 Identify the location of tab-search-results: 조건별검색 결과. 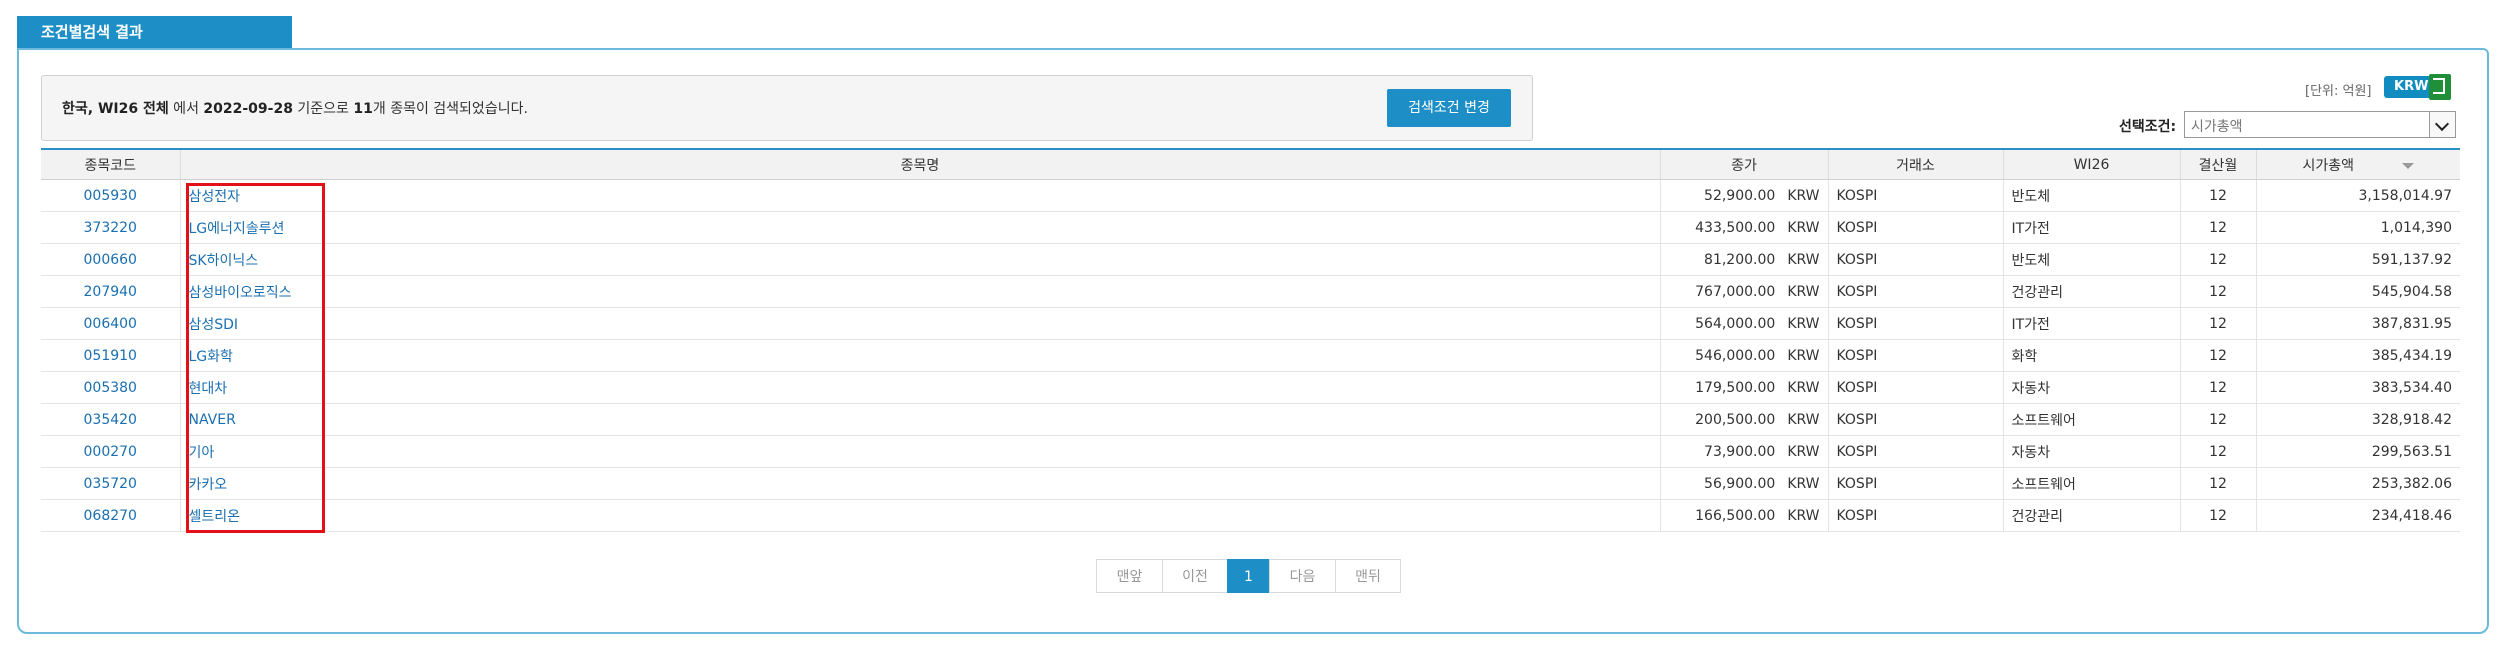
(154, 32).